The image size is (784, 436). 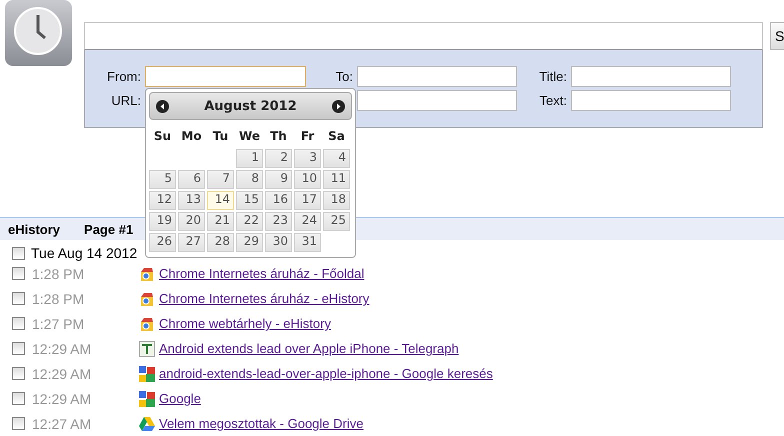 What do you see at coordinates (249, 242) in the screenshot?
I see `calendar-day: 29` at bounding box center [249, 242].